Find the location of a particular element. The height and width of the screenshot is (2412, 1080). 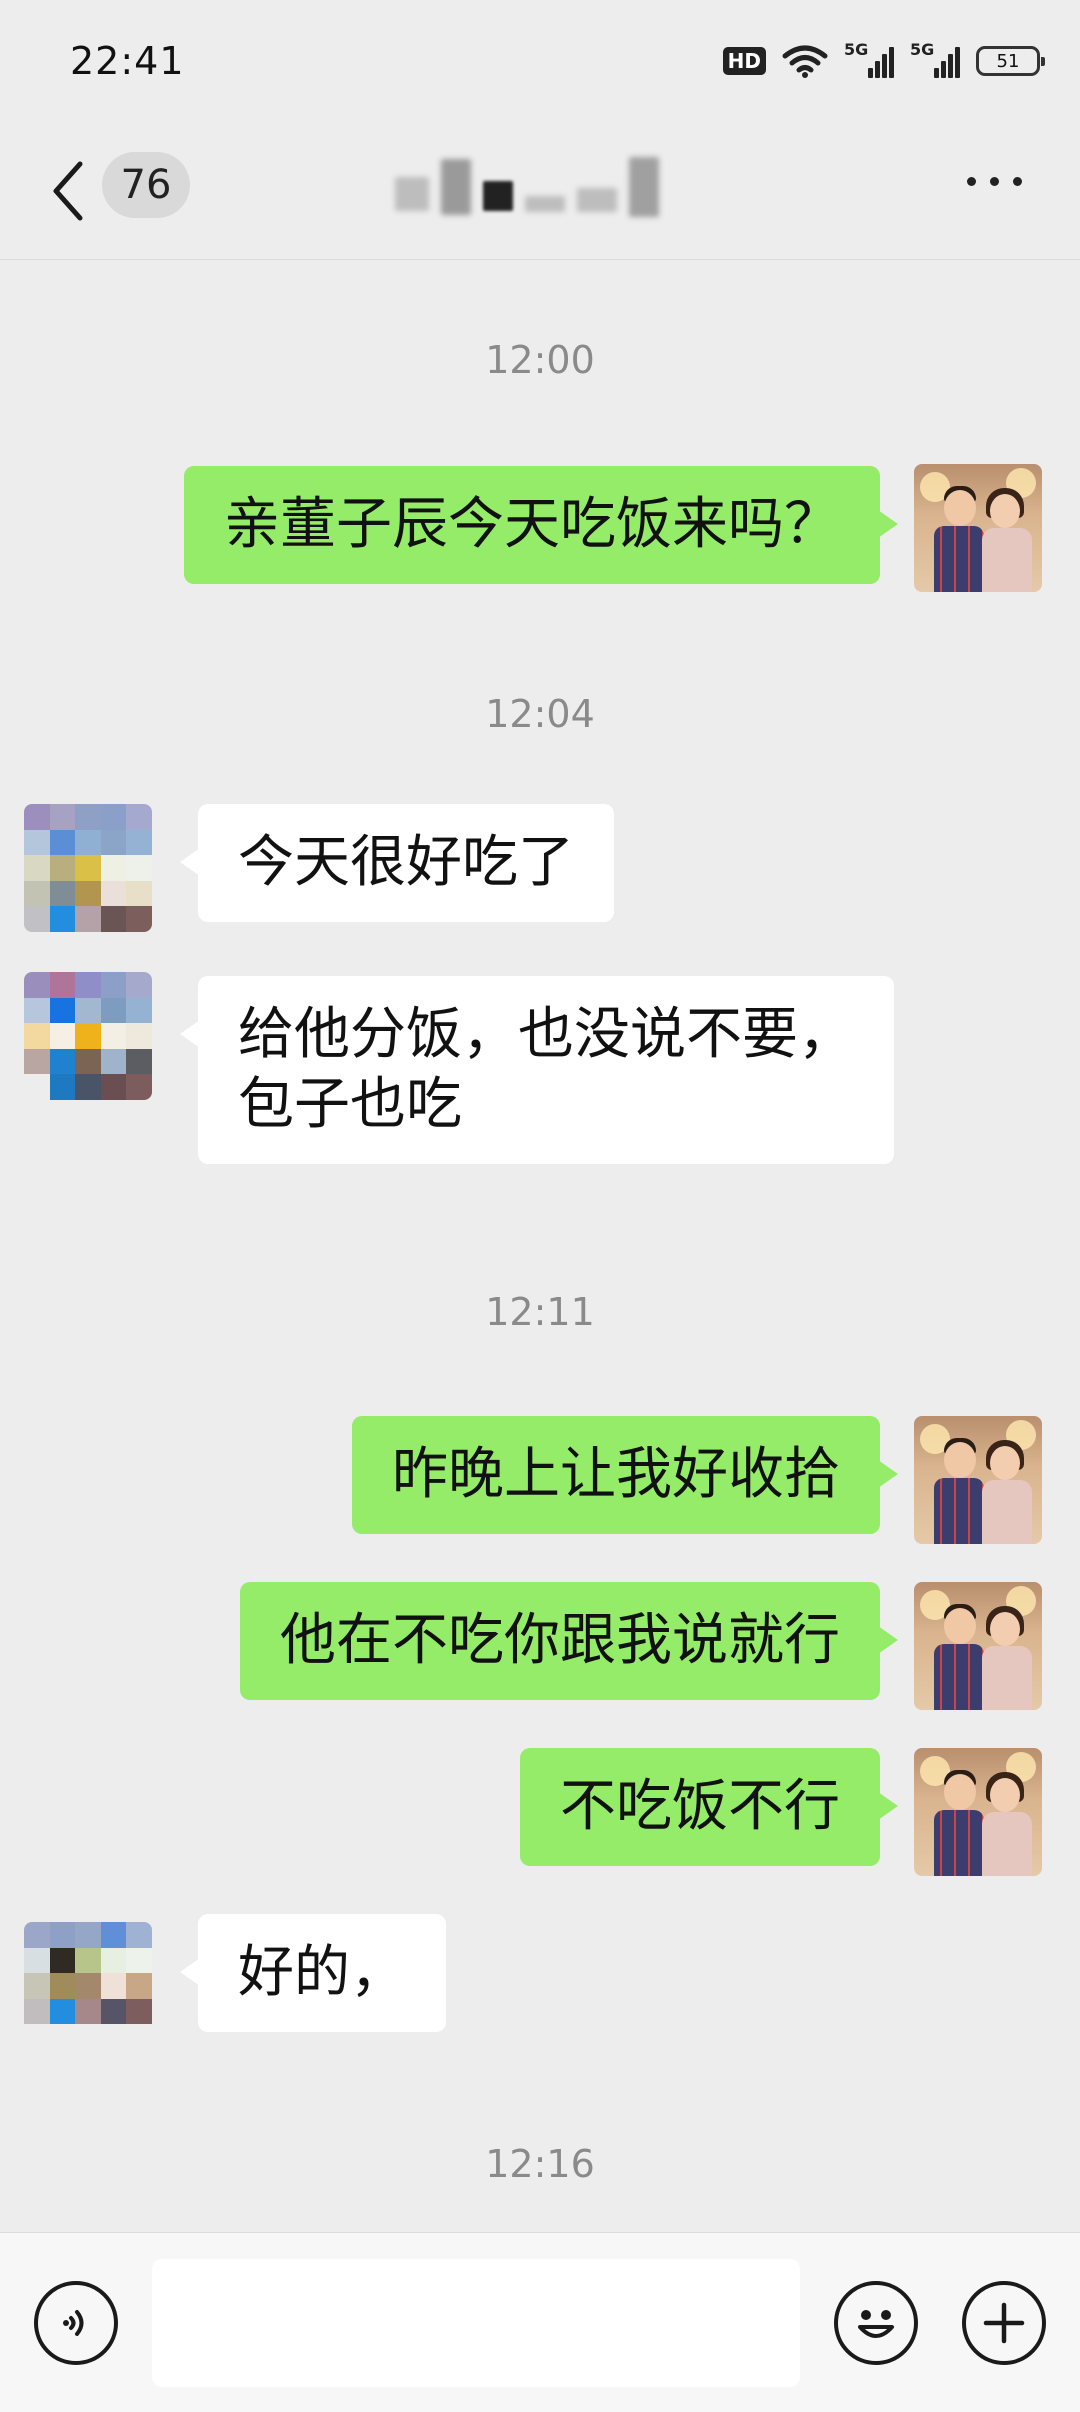

message-bubble-outgoing: 不吃饭不行 is located at coordinates (709, 1807).